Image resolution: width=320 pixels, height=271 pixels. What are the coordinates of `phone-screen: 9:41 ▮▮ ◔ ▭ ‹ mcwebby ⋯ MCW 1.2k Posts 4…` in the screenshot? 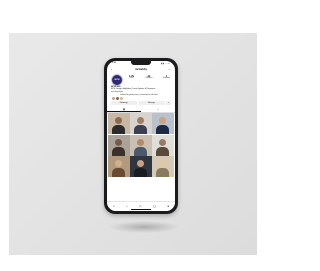 It's located at (141, 136).